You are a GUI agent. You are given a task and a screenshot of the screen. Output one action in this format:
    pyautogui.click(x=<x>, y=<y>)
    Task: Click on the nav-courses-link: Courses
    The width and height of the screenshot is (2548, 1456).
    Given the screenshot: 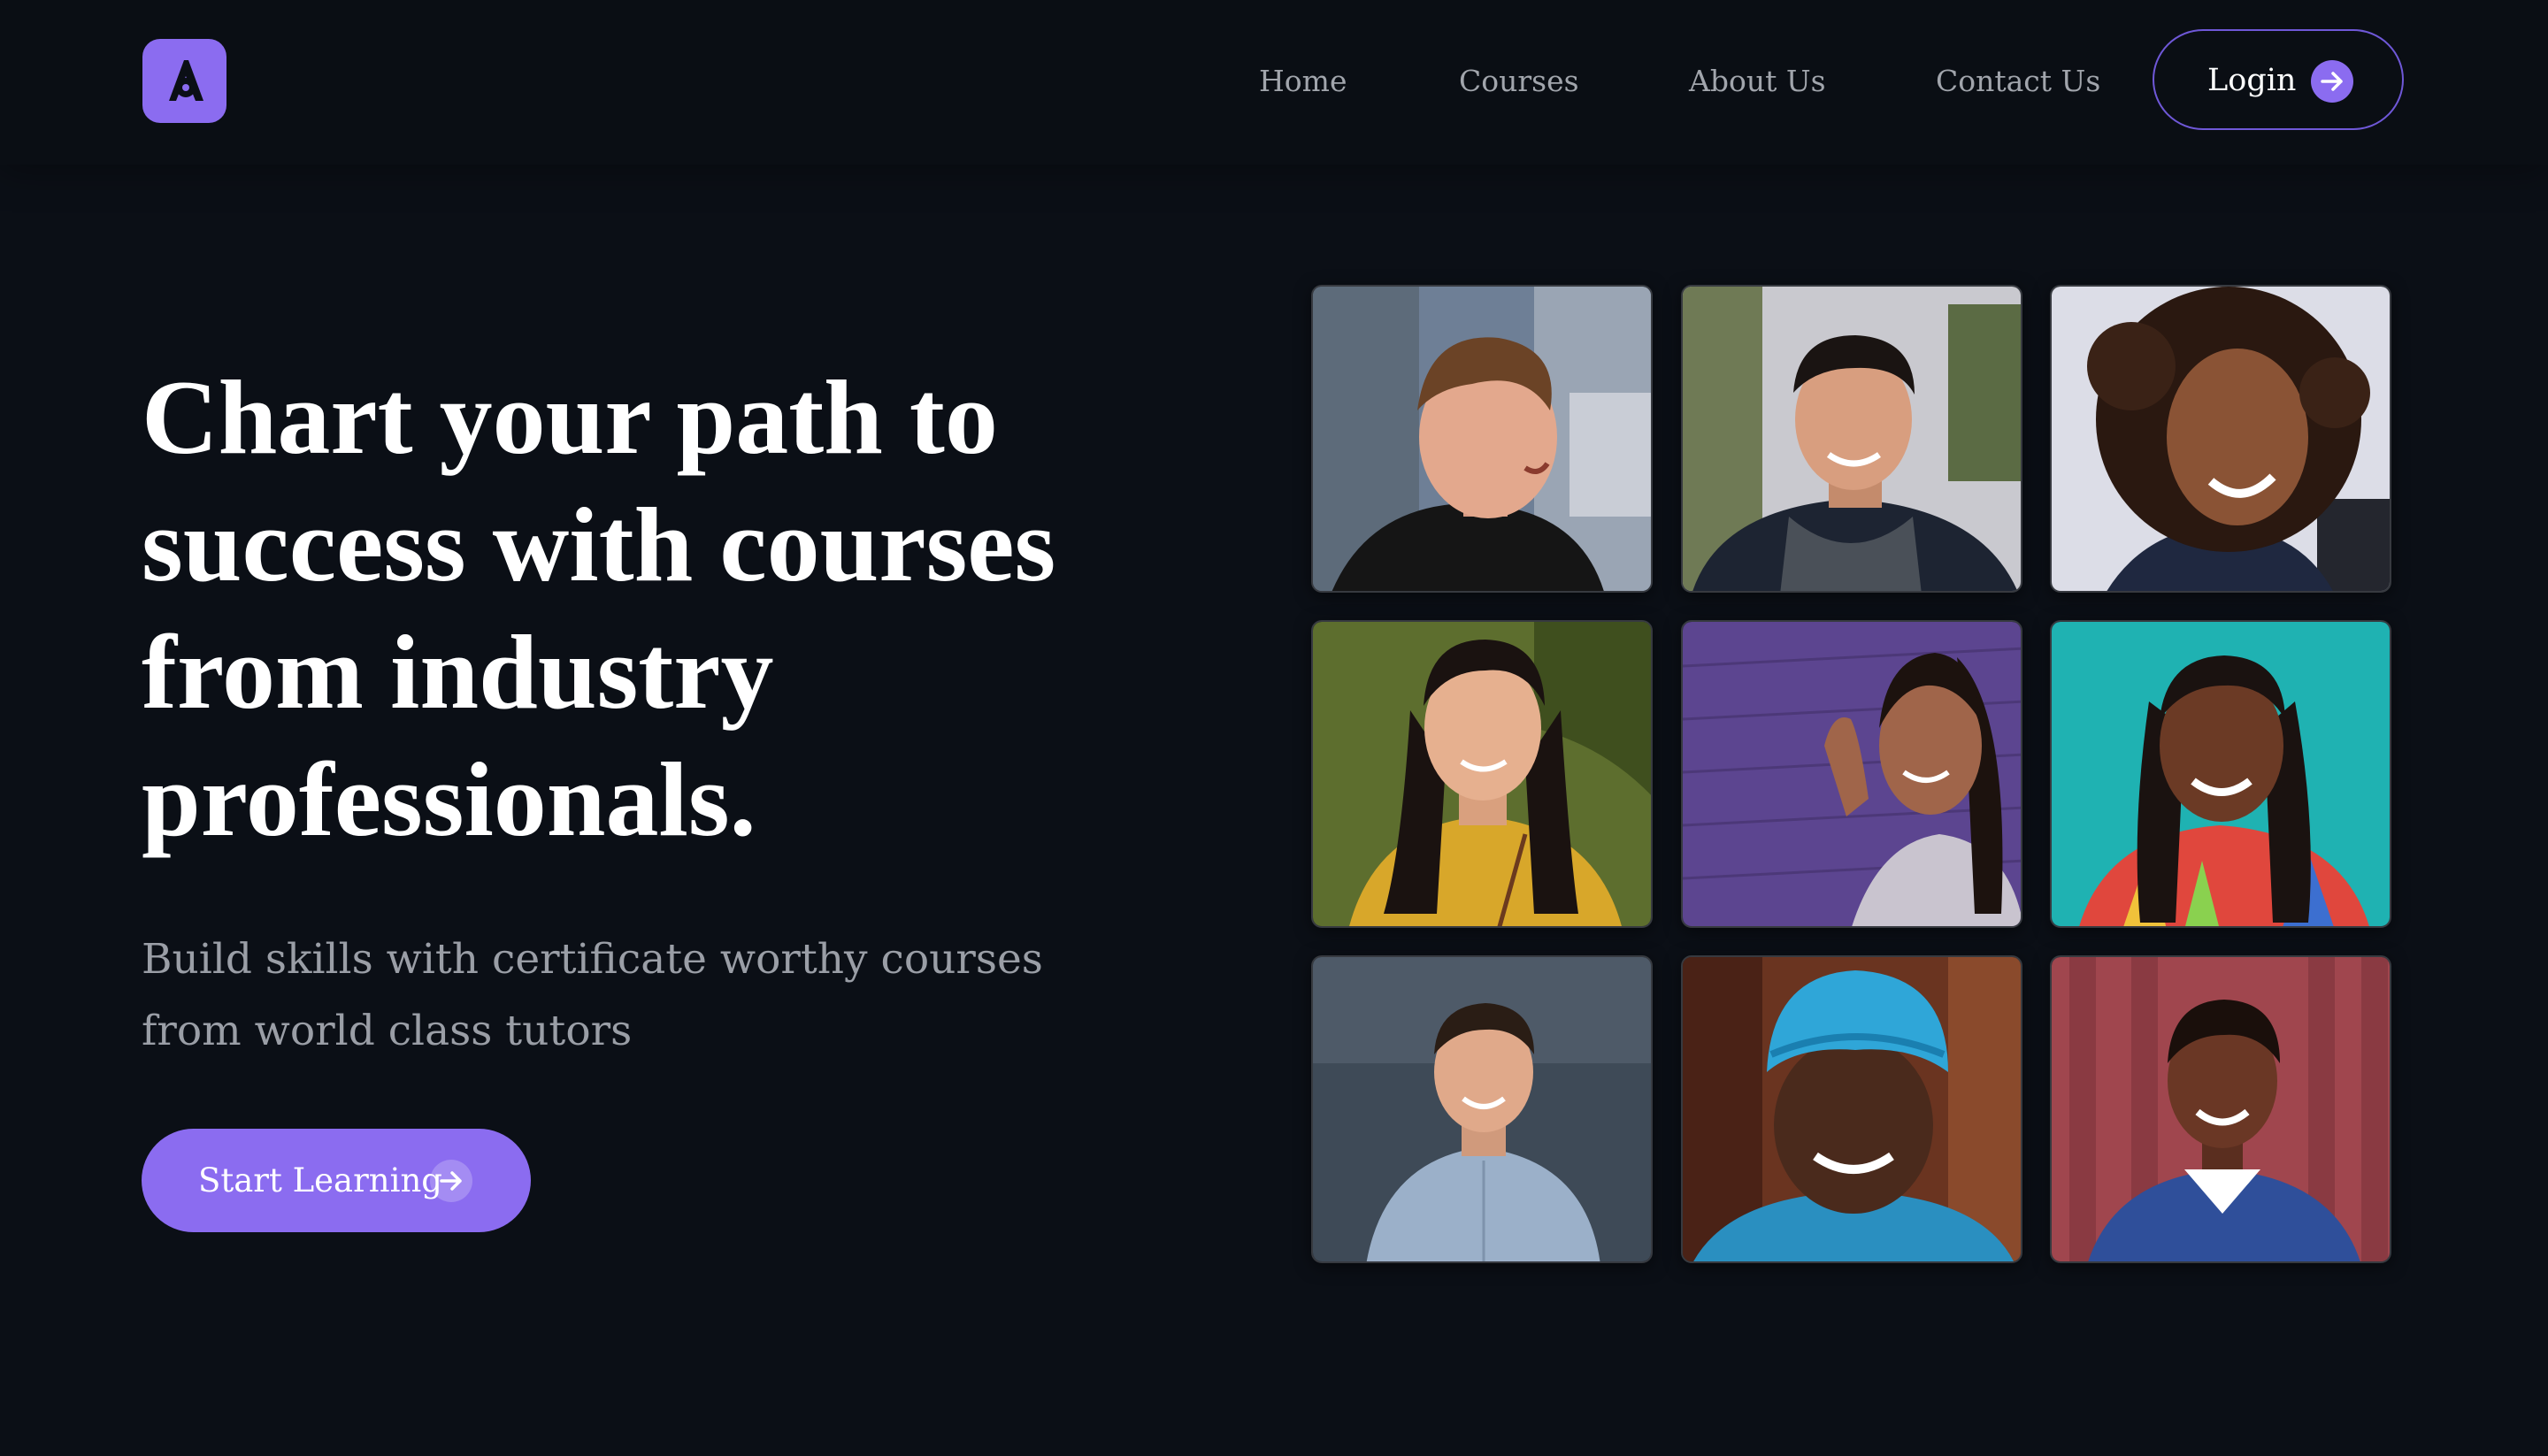 What is the action you would take?
    pyautogui.click(x=1519, y=81)
    